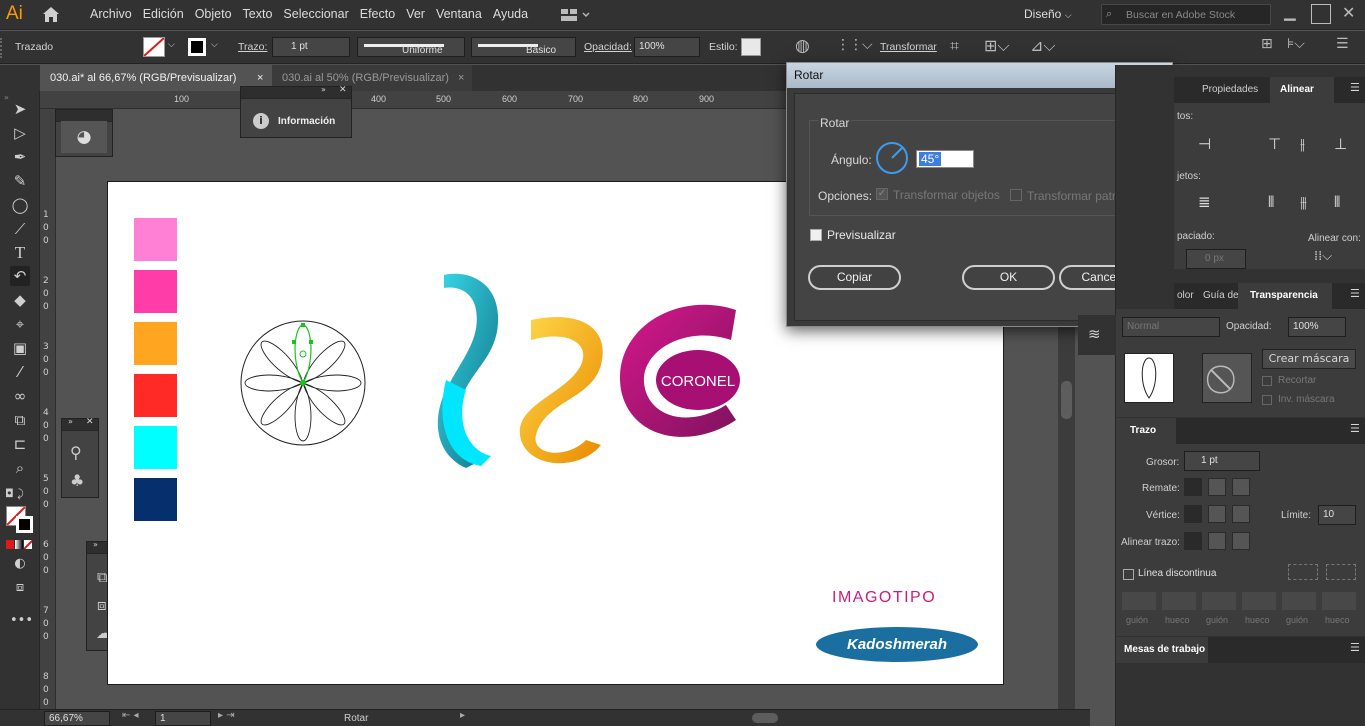 The image size is (1365, 726). What do you see at coordinates (751, 47) in the screenshot?
I see `graphic-style-swatch` at bounding box center [751, 47].